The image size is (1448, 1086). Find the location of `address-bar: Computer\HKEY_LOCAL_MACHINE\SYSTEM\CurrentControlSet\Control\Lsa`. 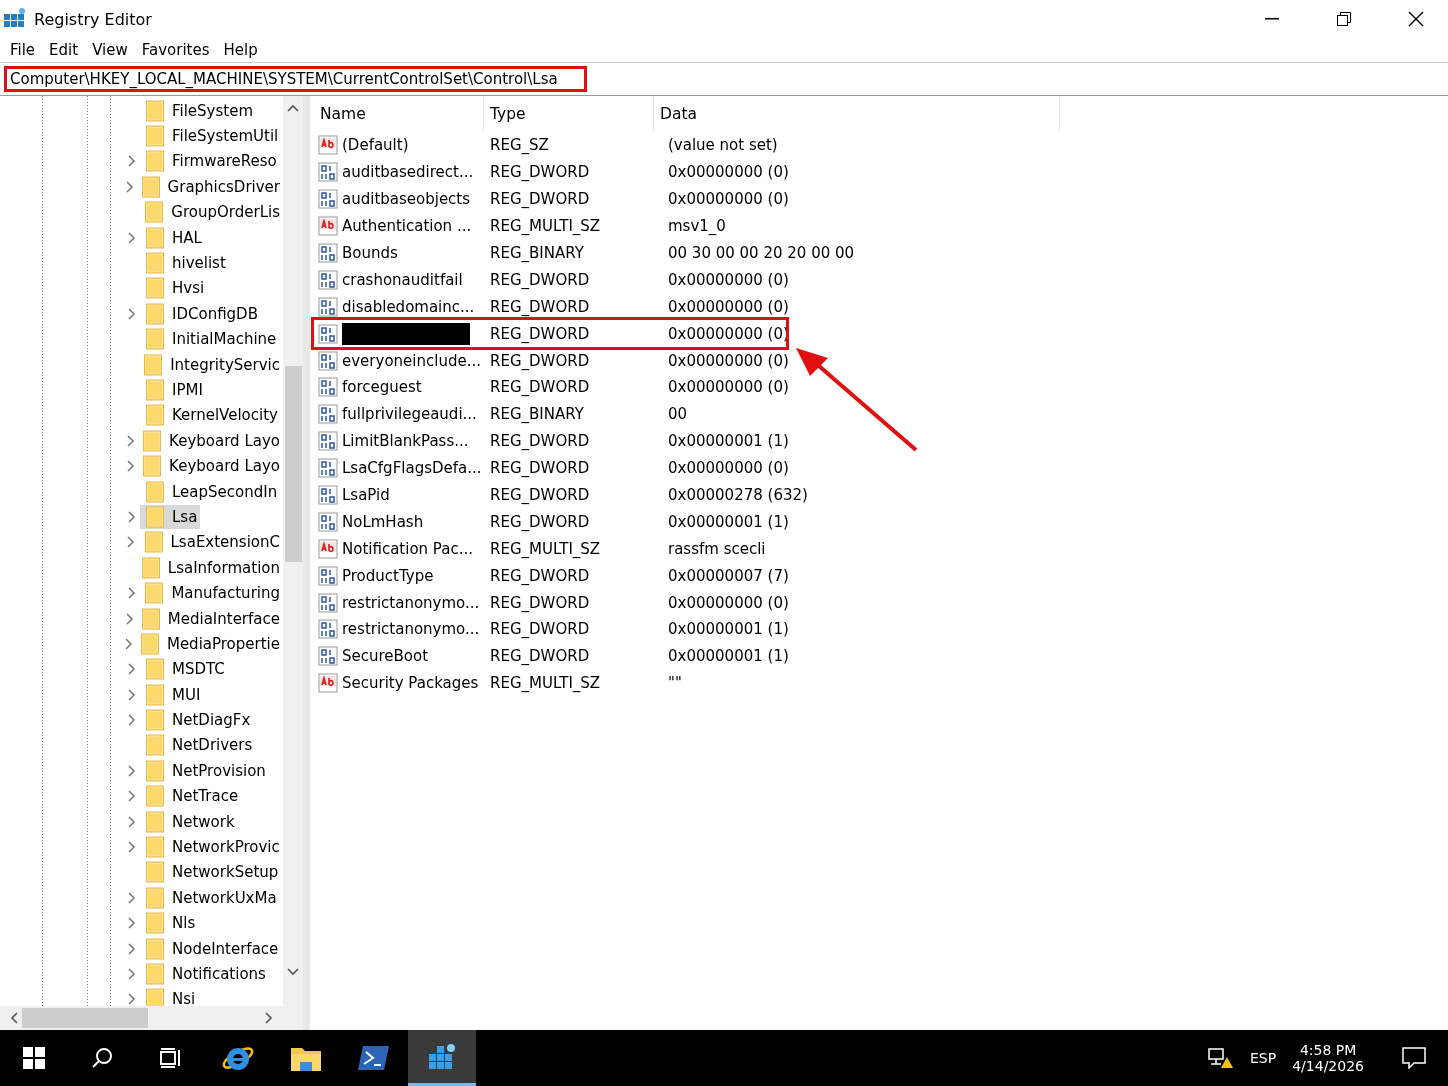

address-bar: Computer\HKEY_LOCAL_MACHINE\SYSTEM\CurrentControlSet\Control\Lsa is located at coordinates (295, 79).